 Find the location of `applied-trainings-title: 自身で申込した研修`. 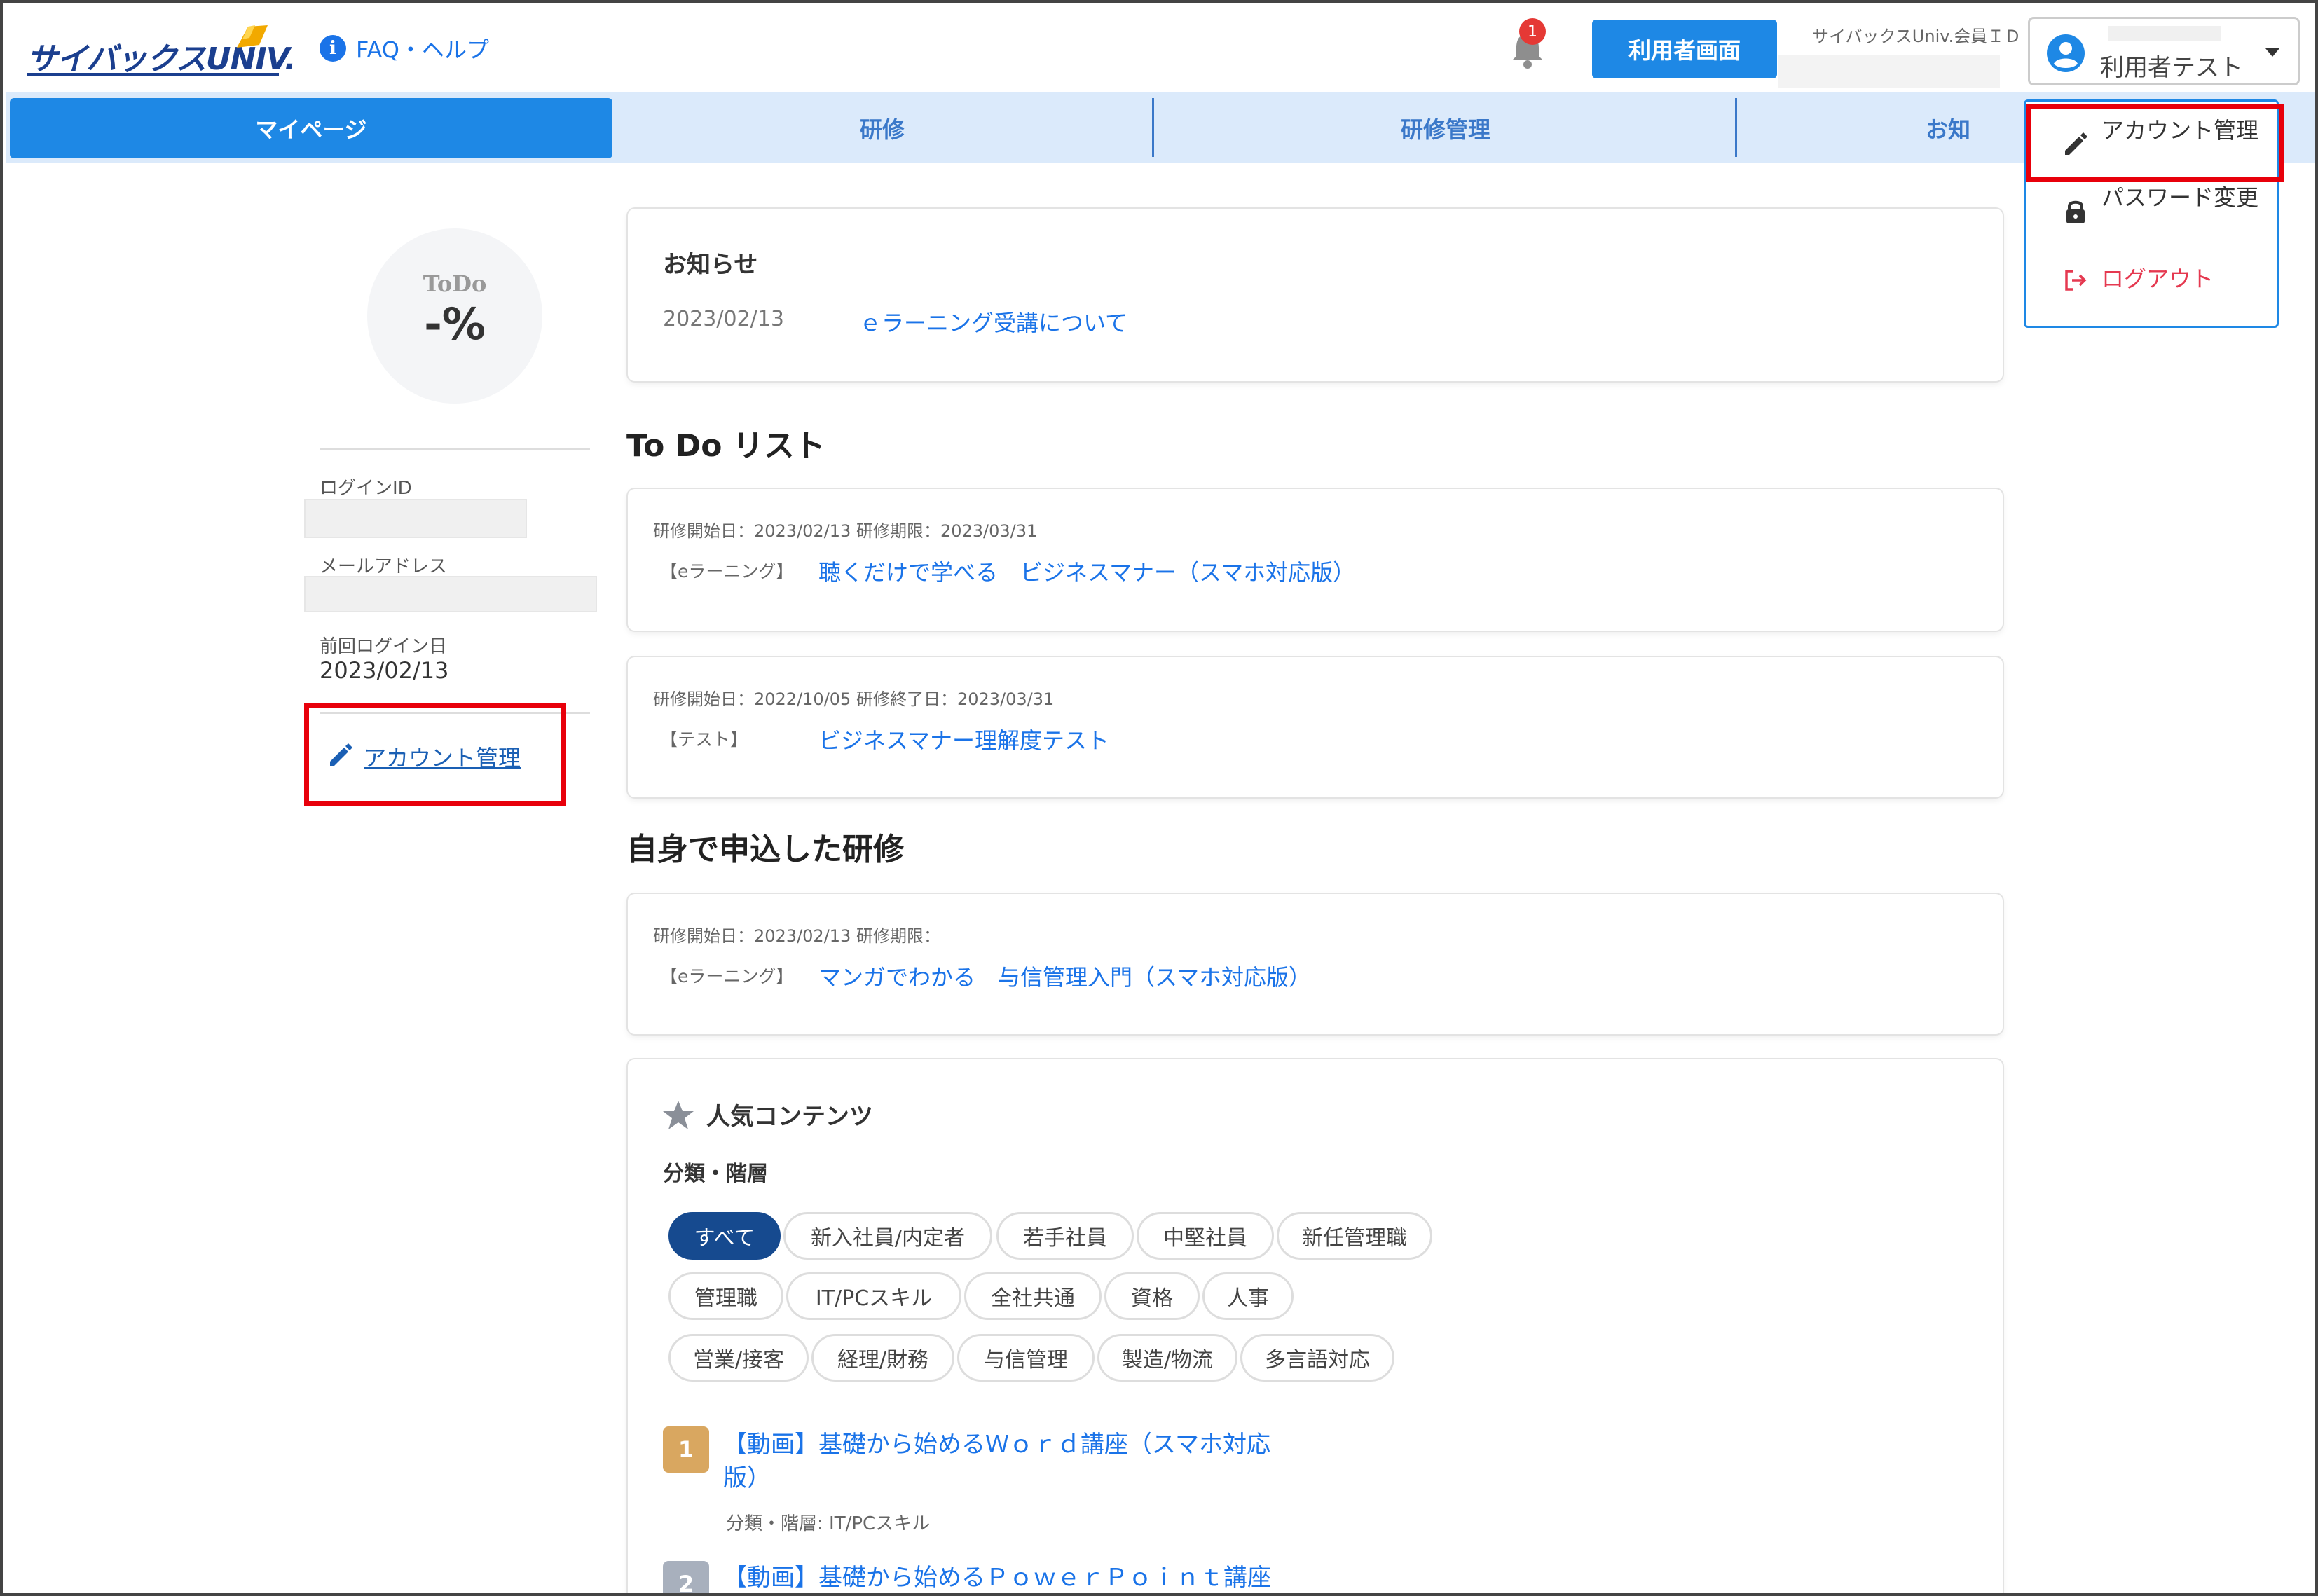

applied-trainings-title: 自身で申込した研修 is located at coordinates (765, 850).